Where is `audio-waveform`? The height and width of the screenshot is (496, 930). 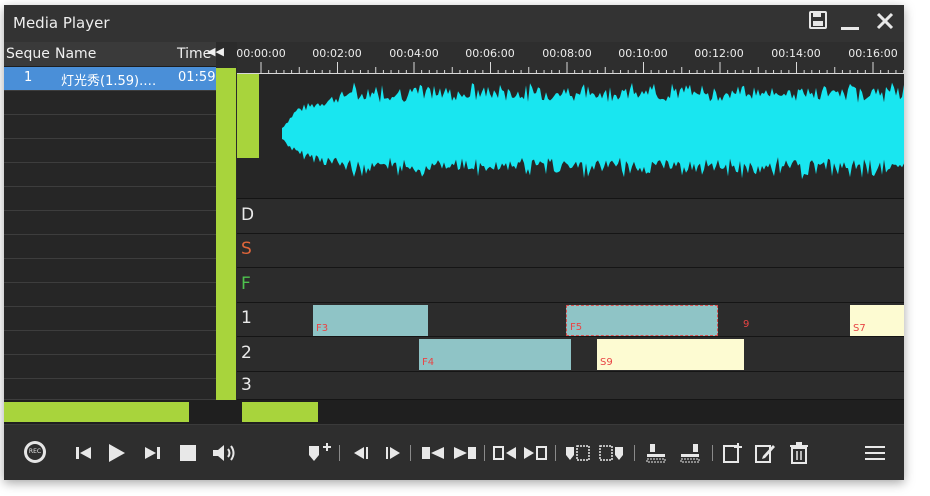
audio-waveform is located at coordinates (593, 131).